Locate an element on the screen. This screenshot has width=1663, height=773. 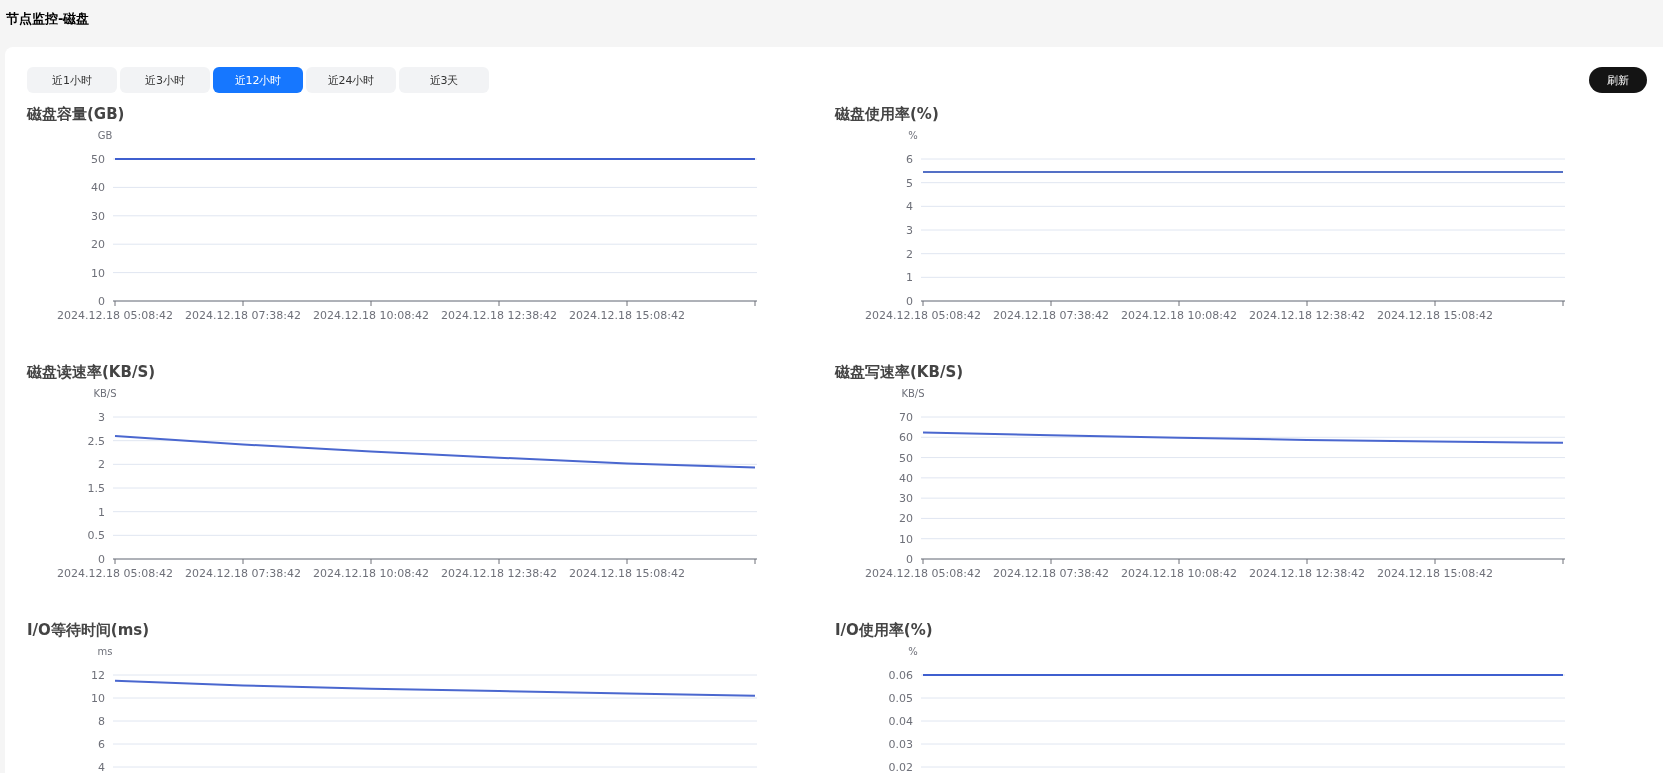
y-tick-label: 12 is located at coordinates (98, 675).